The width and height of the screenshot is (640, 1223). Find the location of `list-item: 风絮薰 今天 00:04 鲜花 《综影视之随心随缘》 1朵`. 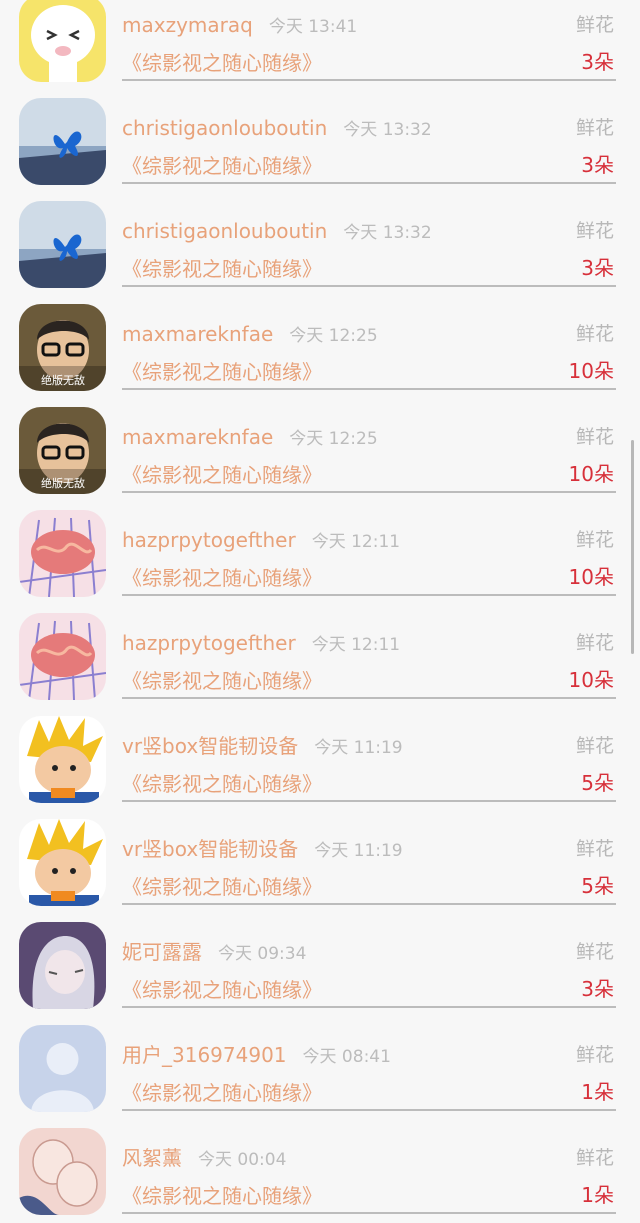

list-item: 风絮薰 今天 00:04 鲜花 《综影视之随心随缘》 1朵 is located at coordinates (320, 1171).